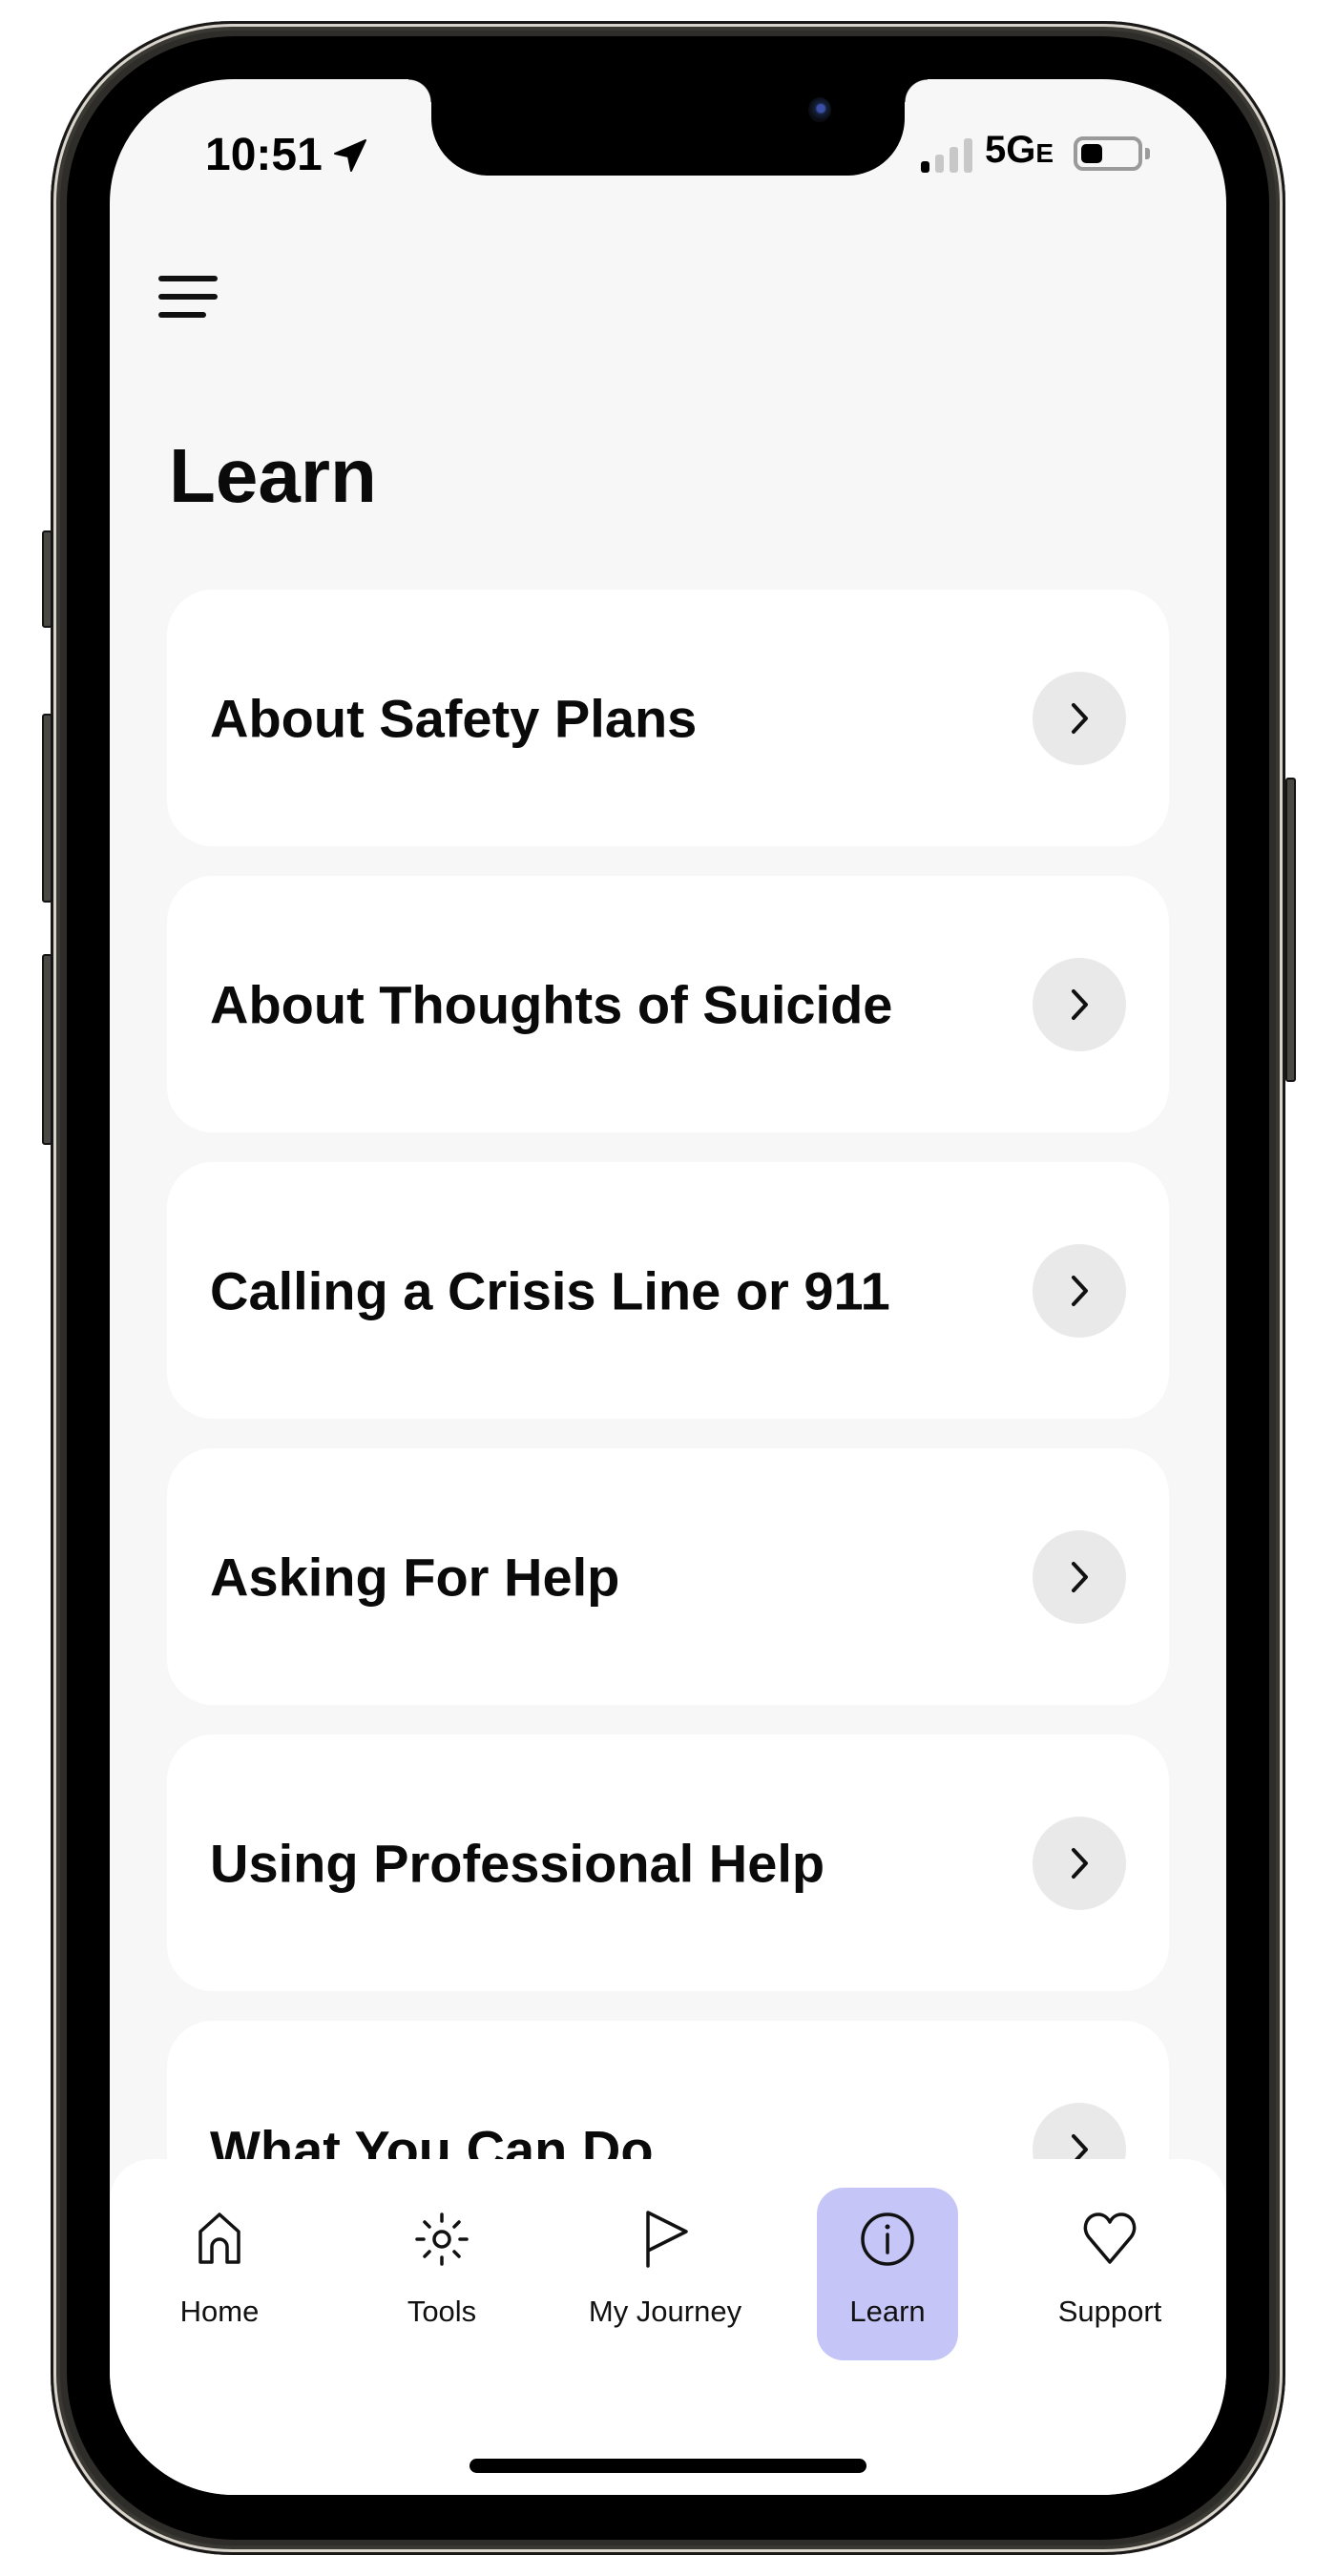  Describe the element at coordinates (1109, 2311) in the screenshot. I see `tab-label: Support` at that location.